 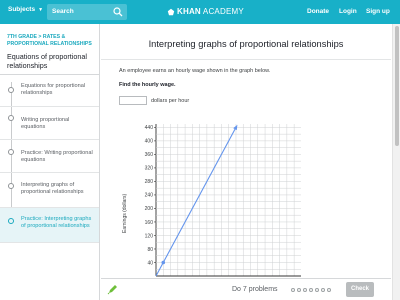 I want to click on chevron-down-icon: ▼, so click(x=41, y=9).